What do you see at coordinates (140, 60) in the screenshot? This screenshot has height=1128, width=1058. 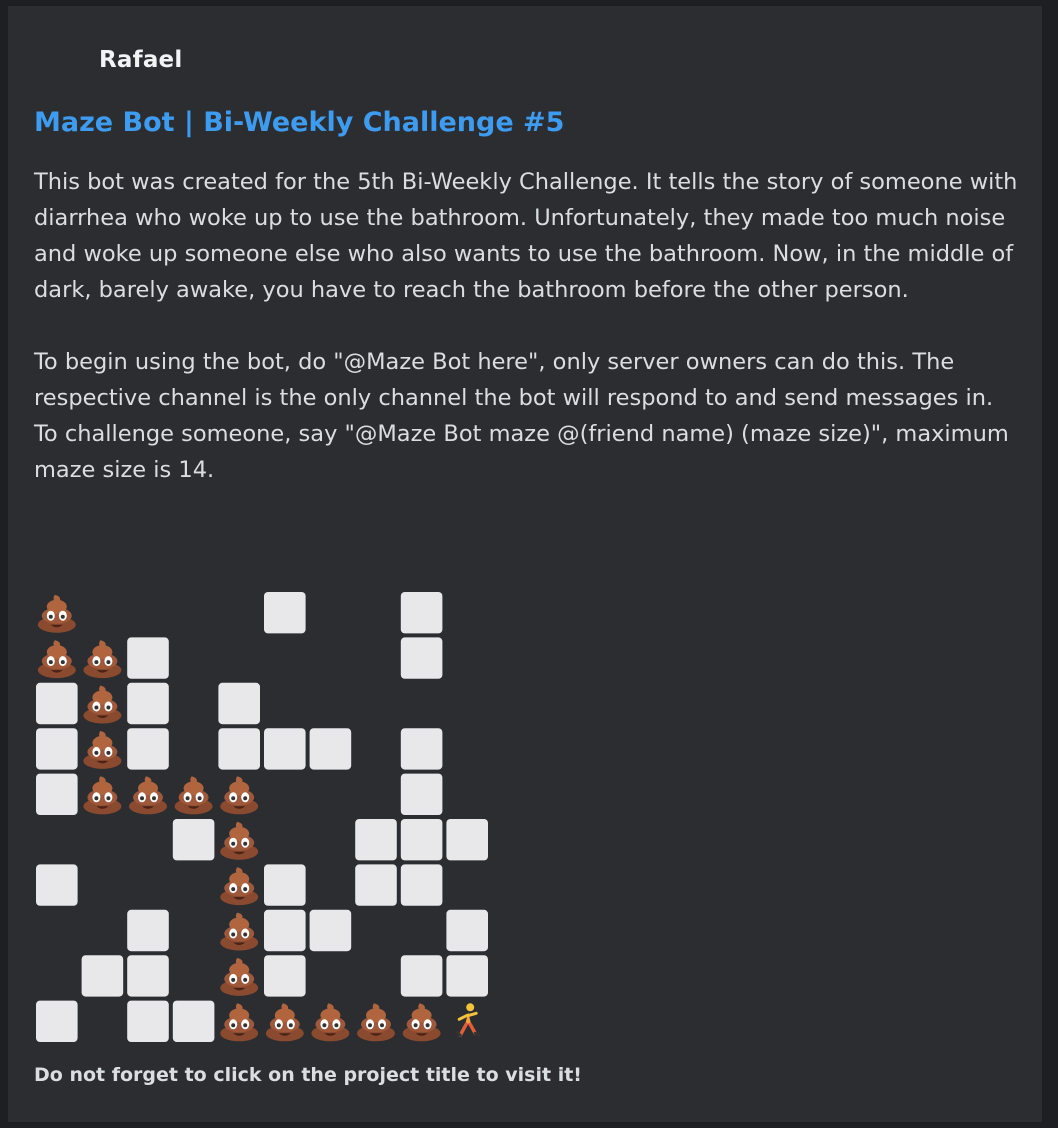 I see `author-name: Rafael` at bounding box center [140, 60].